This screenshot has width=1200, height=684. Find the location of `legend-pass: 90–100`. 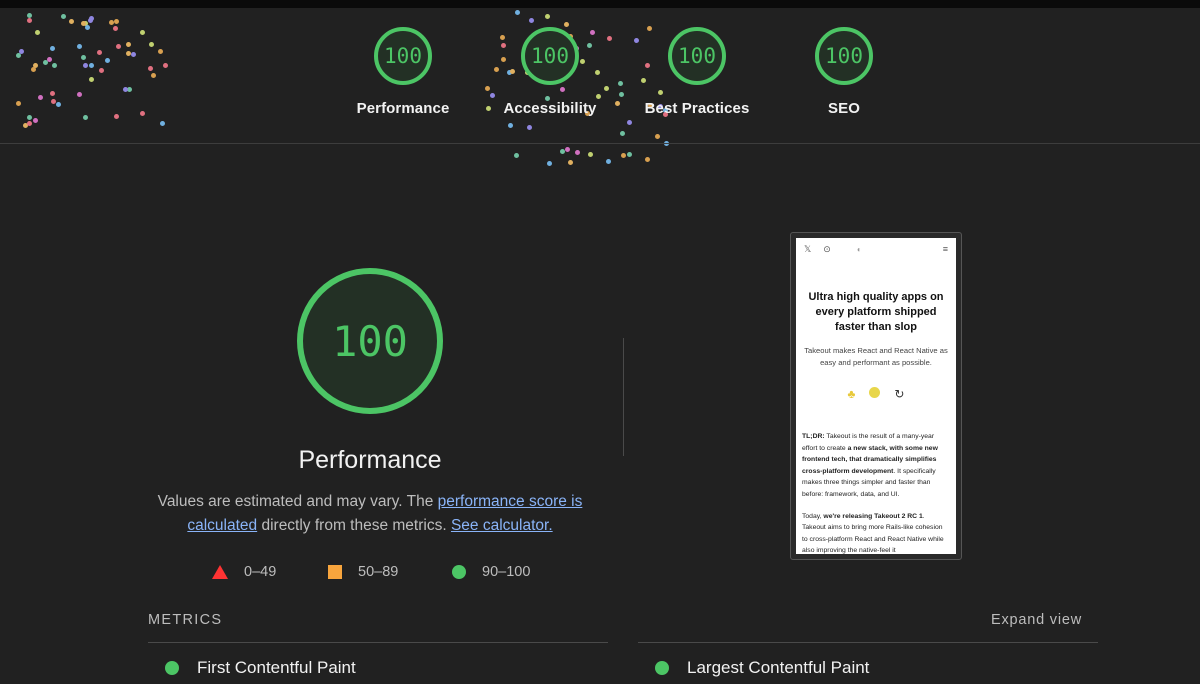

legend-pass: 90–100 is located at coordinates (491, 572).